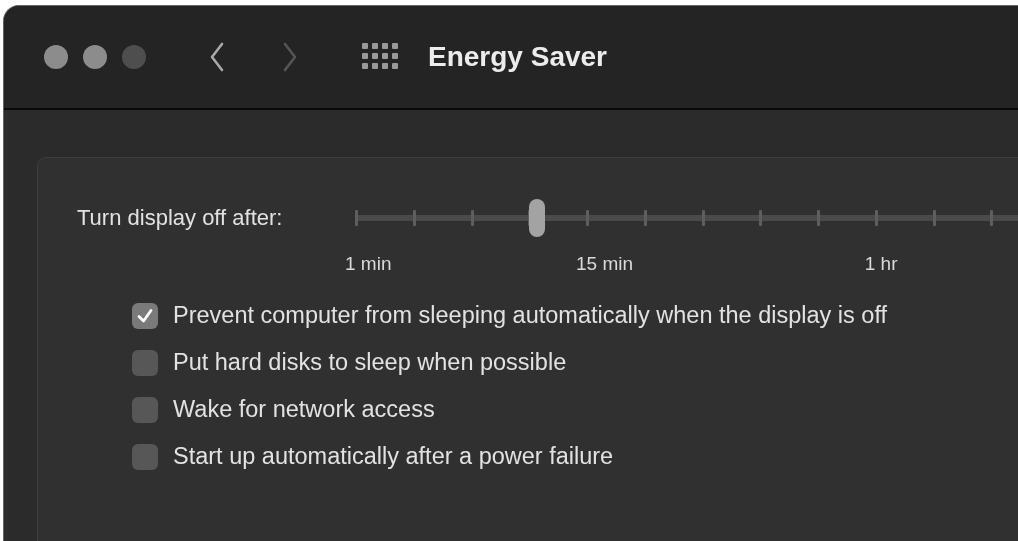 The width and height of the screenshot is (1018, 541). I want to click on checkbox-label: Wake for network access, so click(304, 409).